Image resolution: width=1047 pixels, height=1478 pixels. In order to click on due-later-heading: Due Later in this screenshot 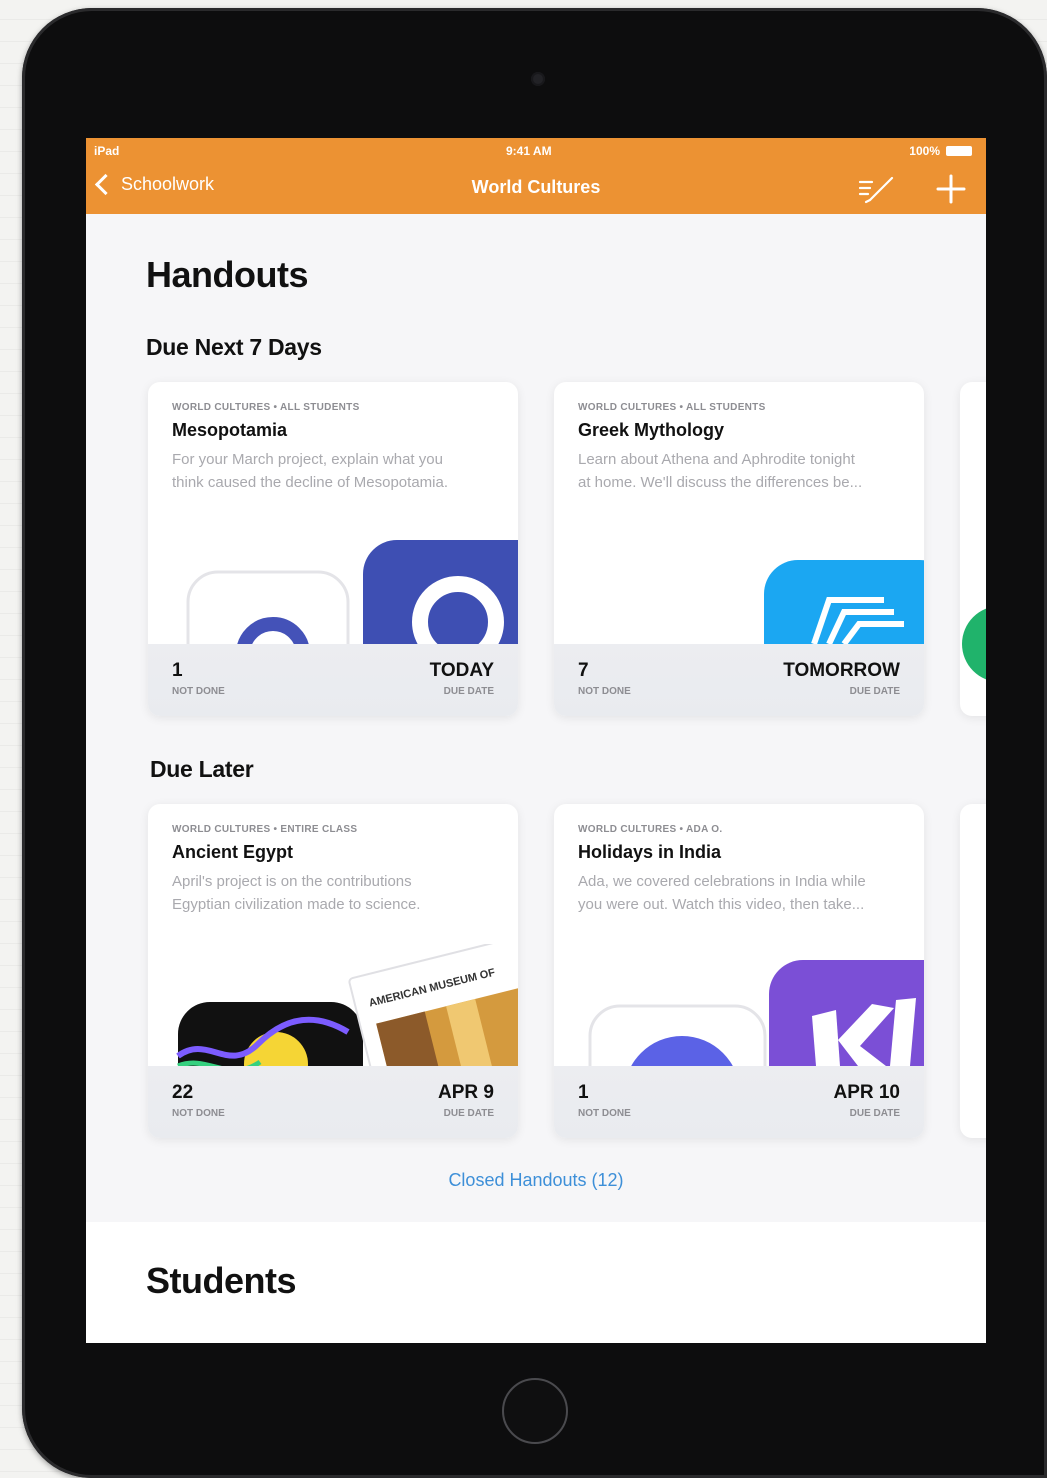, I will do `click(202, 769)`.